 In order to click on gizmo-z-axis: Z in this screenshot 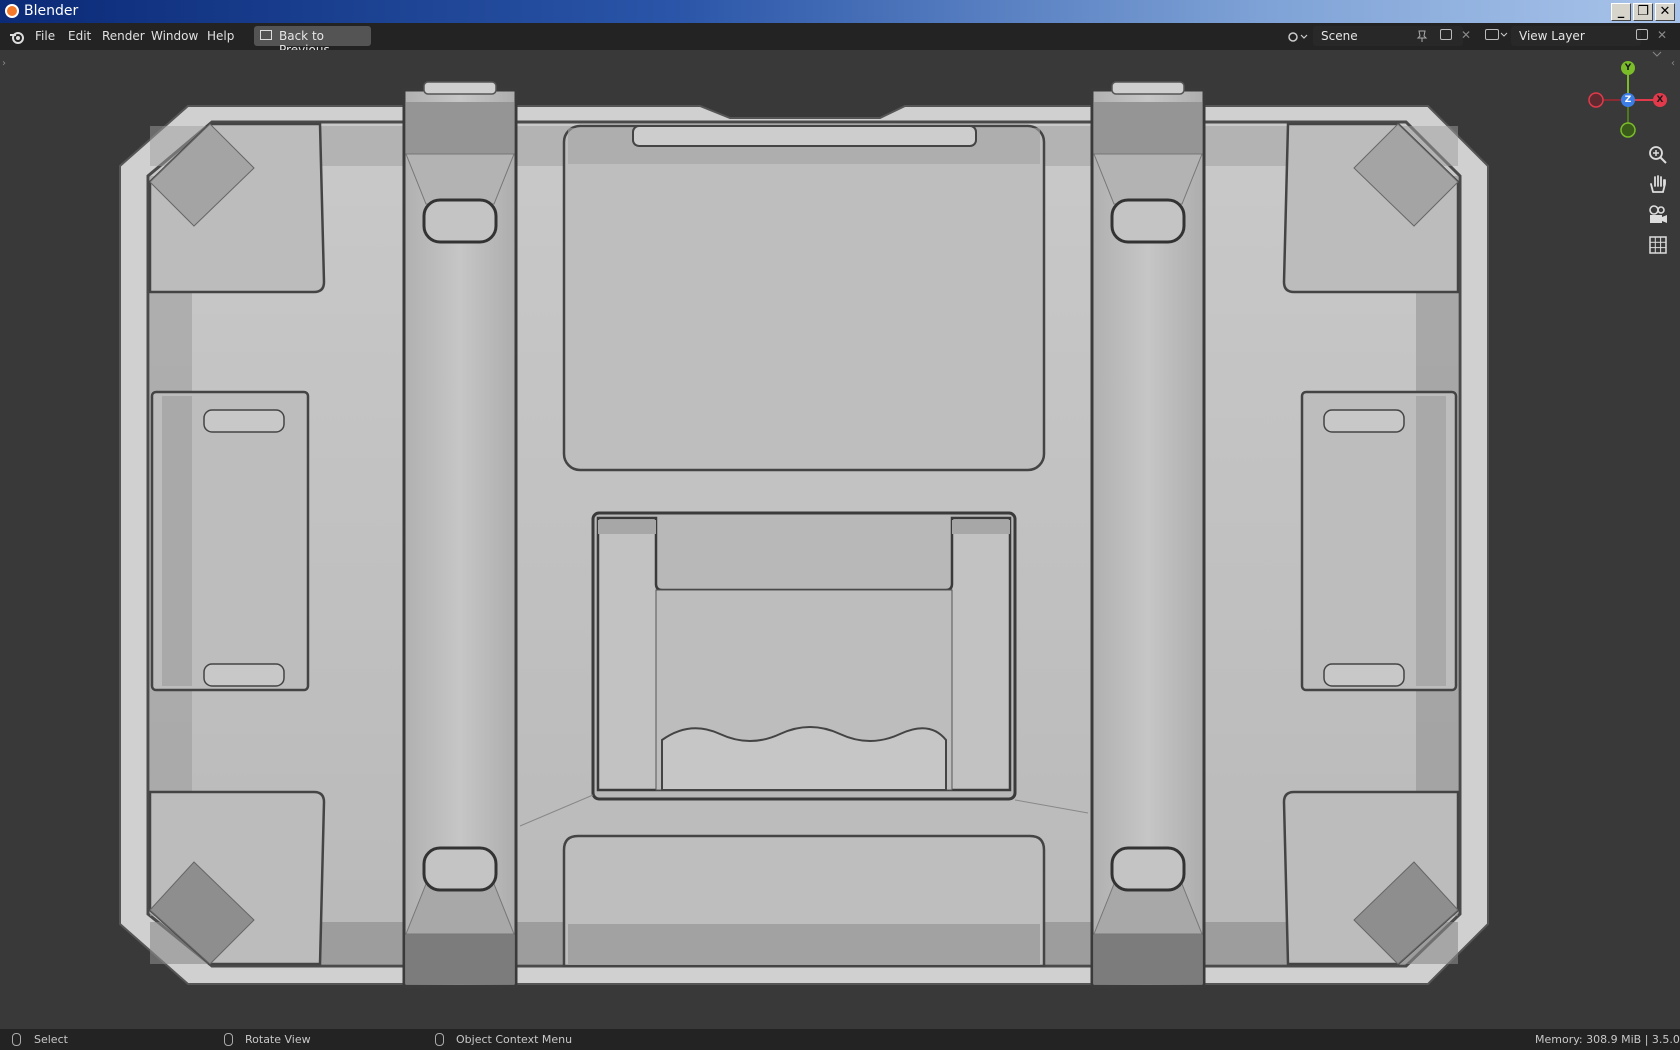, I will do `click(1628, 100)`.